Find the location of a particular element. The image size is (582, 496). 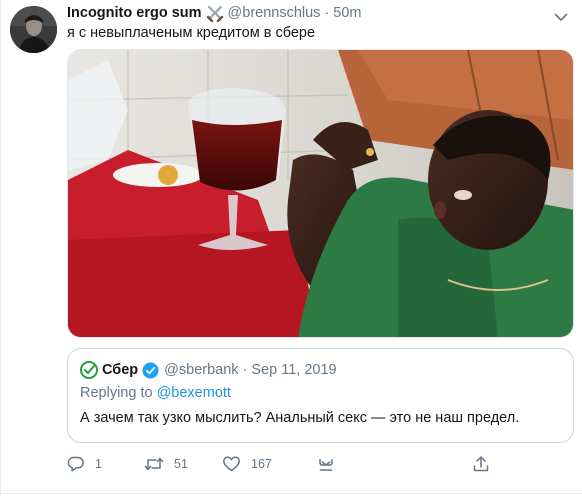

quoted-author-name: Сбер is located at coordinates (120, 370).